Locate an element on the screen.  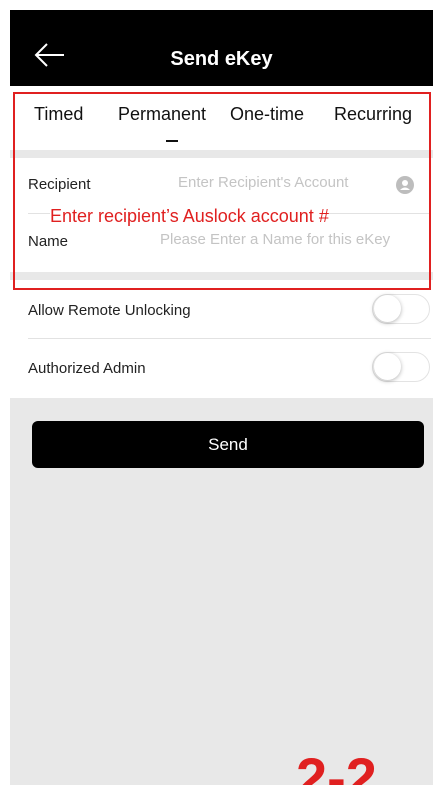
allow-remote-unlocking-toggle is located at coordinates (401, 309).